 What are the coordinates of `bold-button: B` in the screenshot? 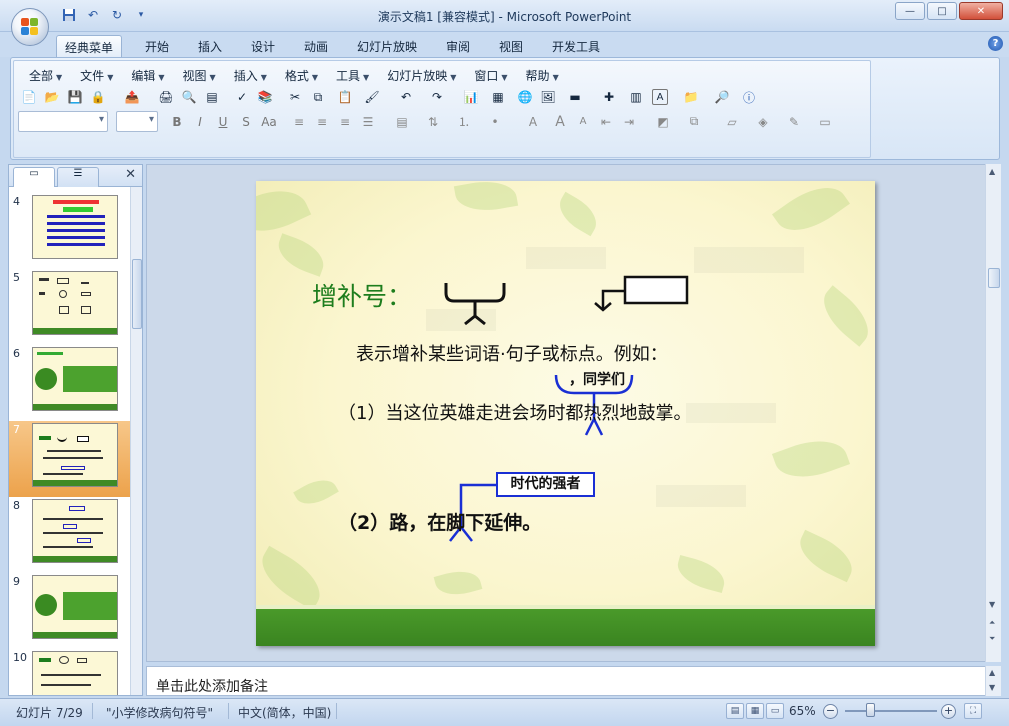 It's located at (177, 122).